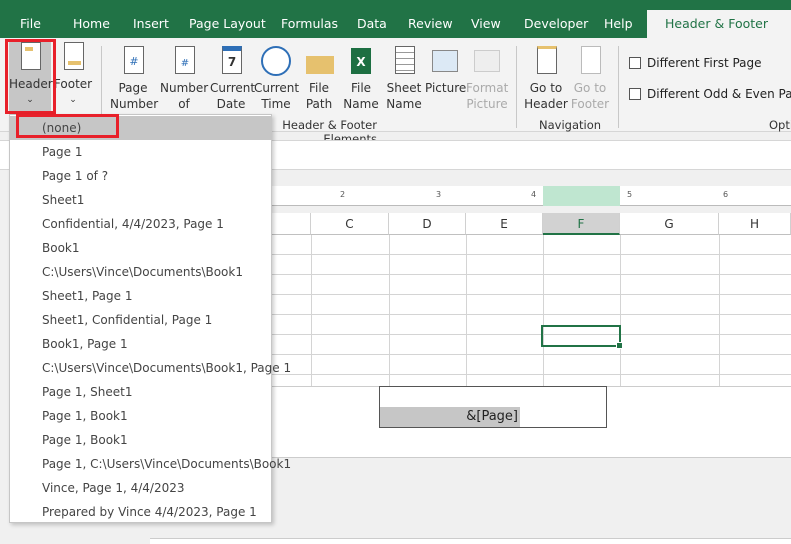 Image resolution: width=791 pixels, height=544 pixels. What do you see at coordinates (450, 417) in the screenshot?
I see `footer-text: &[Page]` at bounding box center [450, 417].